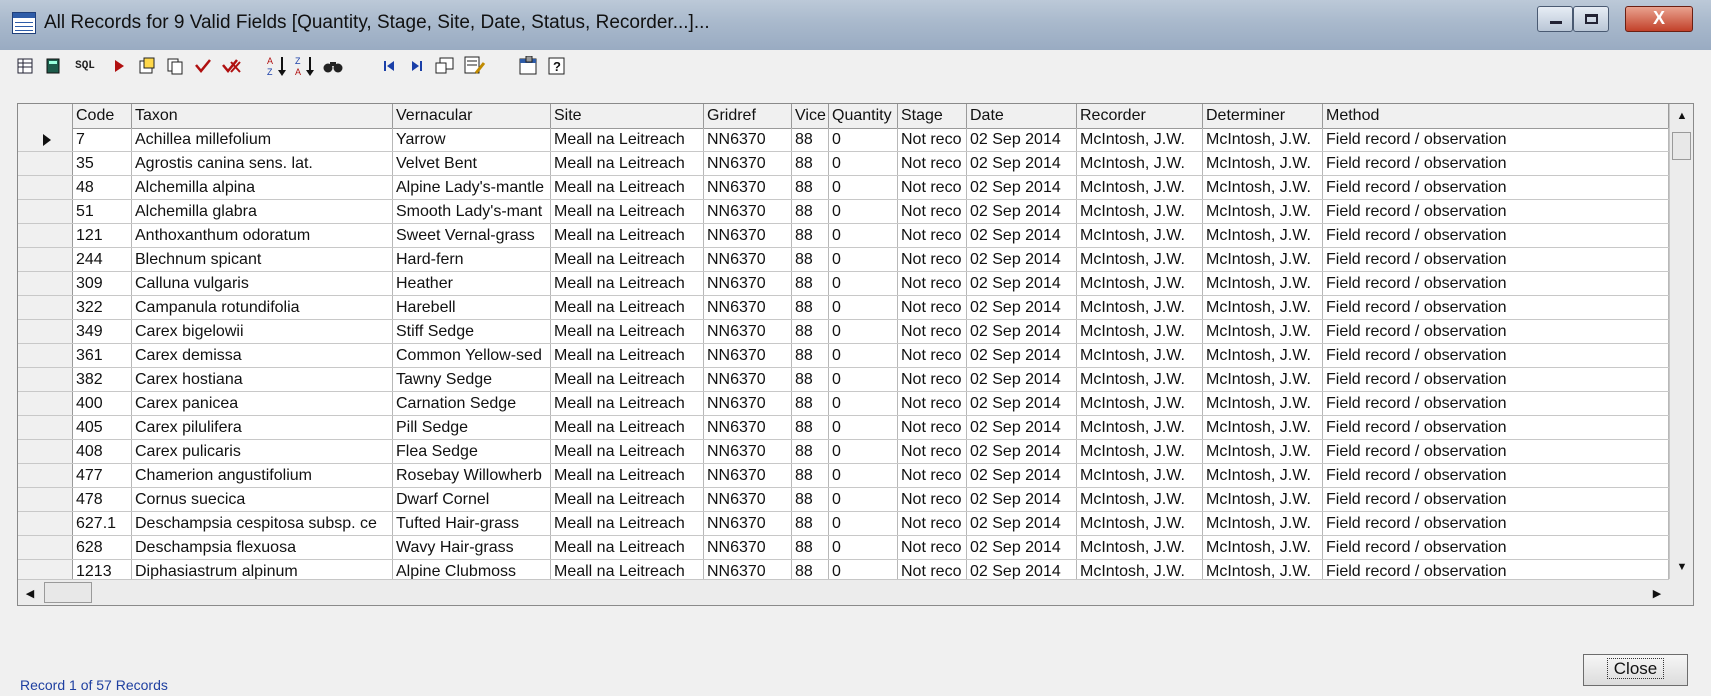 The width and height of the screenshot is (1711, 696). Describe the element at coordinates (932, 116) in the screenshot. I see `column-header-stage: Stage` at that location.